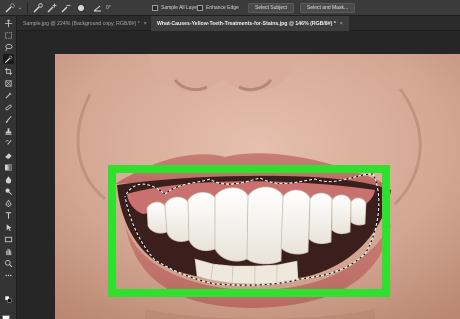 The image size is (460, 319). I want to click on gradient-icon, so click(8, 167).